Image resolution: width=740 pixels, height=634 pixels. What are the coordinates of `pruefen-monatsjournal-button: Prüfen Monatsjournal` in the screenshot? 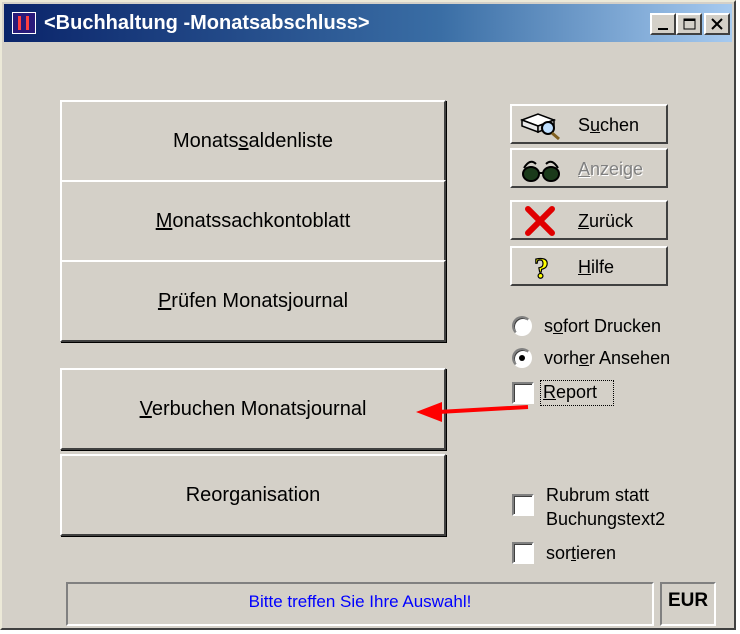 It's located at (253, 301).